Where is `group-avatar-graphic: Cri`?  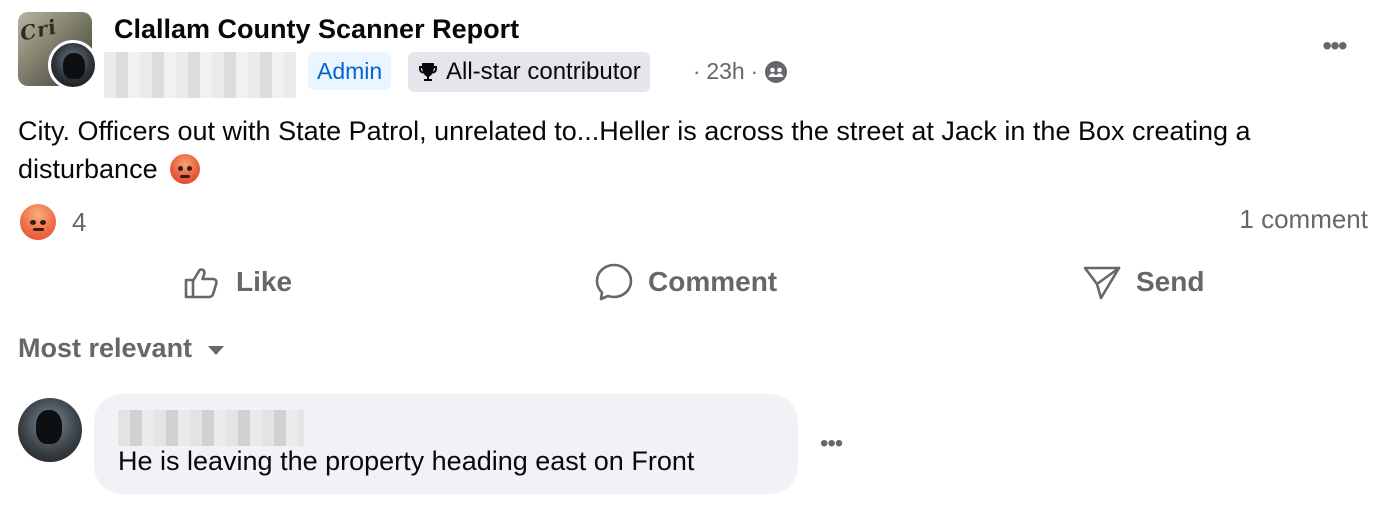 group-avatar-graphic: Cri is located at coordinates (39, 30).